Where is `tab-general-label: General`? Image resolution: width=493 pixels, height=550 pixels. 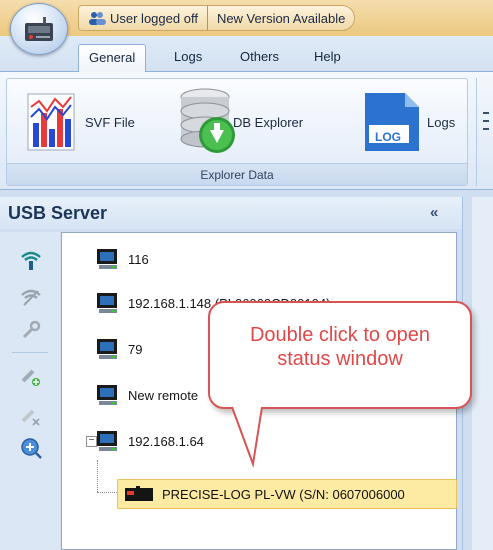 tab-general-label: General is located at coordinates (112, 57).